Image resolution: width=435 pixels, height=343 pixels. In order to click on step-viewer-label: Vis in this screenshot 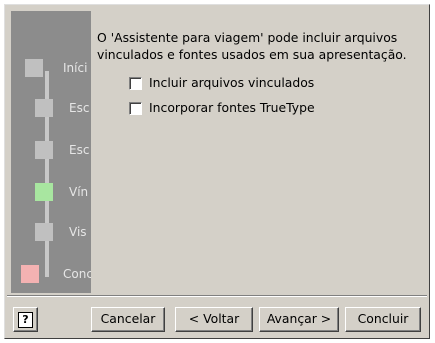, I will do `click(78, 232)`.